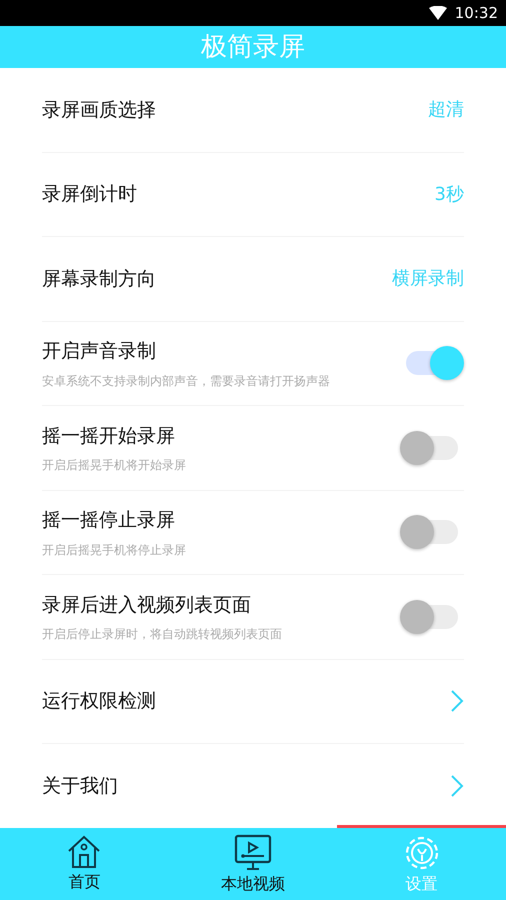 The image size is (506, 900). What do you see at coordinates (99, 110) in the screenshot?
I see `setting-label: 录屏画质选择` at bounding box center [99, 110].